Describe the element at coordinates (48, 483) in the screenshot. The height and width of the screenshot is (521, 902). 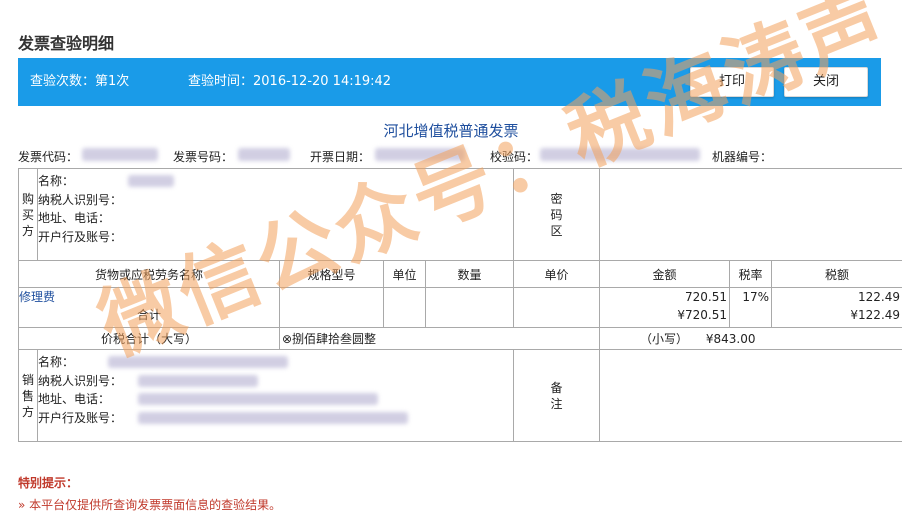
I see `tips-heading: 特别提示：` at that location.